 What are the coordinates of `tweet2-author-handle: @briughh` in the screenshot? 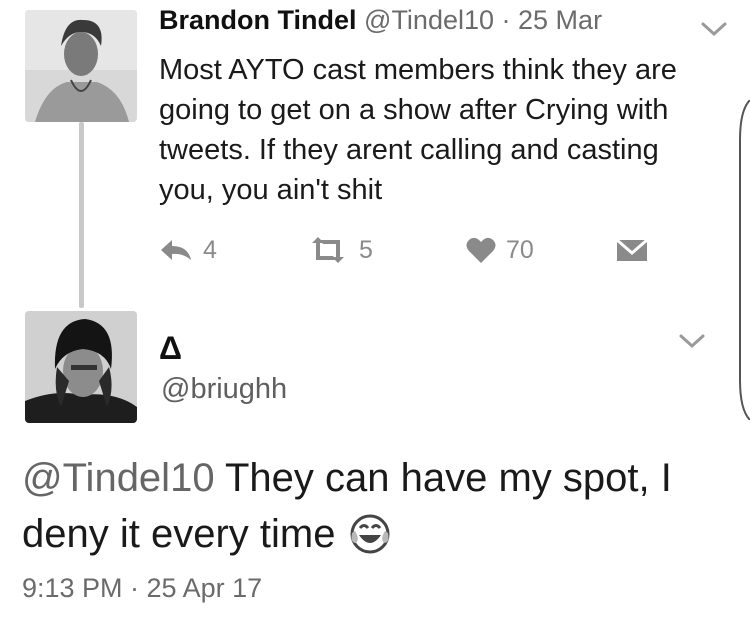 It's located at (224, 389).